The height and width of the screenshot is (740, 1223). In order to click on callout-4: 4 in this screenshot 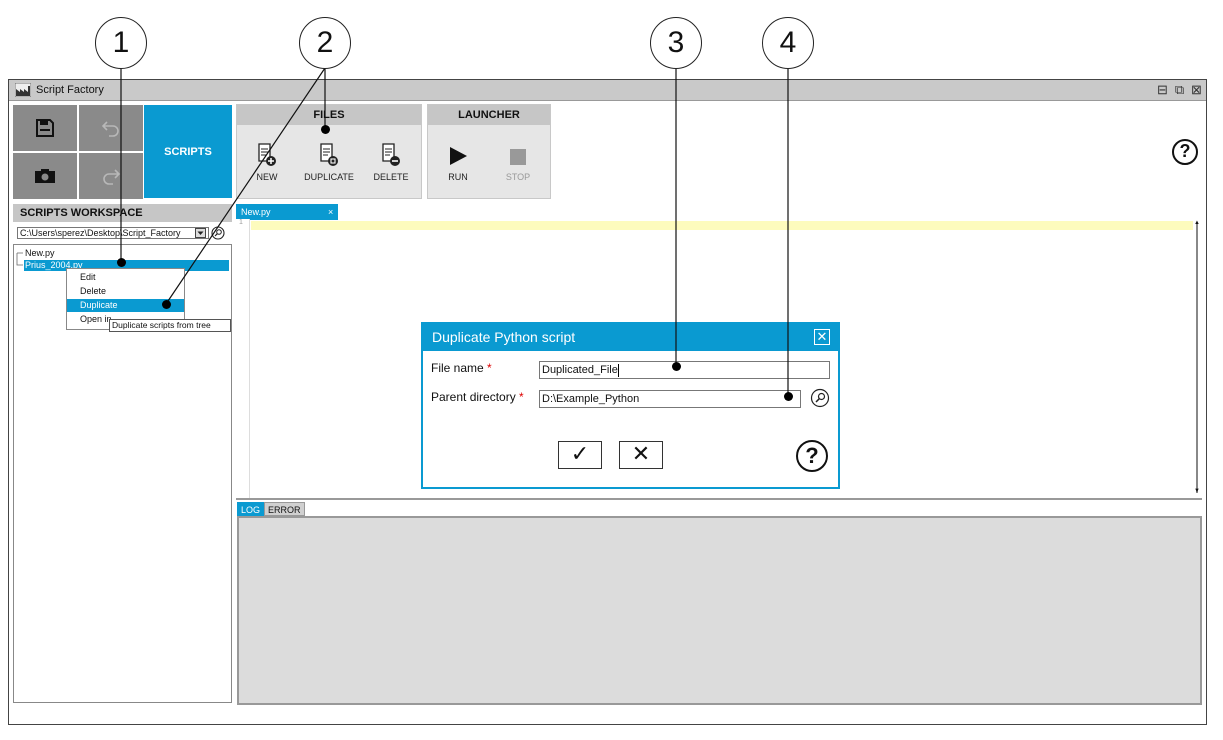, I will do `click(788, 43)`.